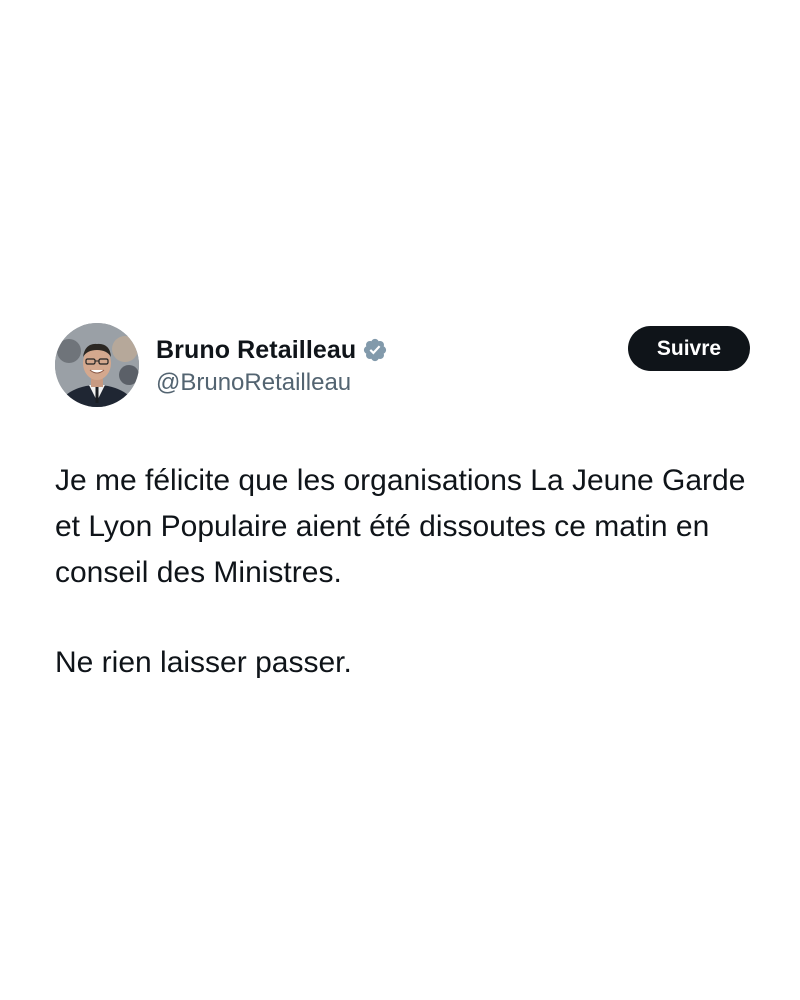 The image size is (800, 1000). I want to click on display-name-row: Bruno Retailleau, so click(272, 350).